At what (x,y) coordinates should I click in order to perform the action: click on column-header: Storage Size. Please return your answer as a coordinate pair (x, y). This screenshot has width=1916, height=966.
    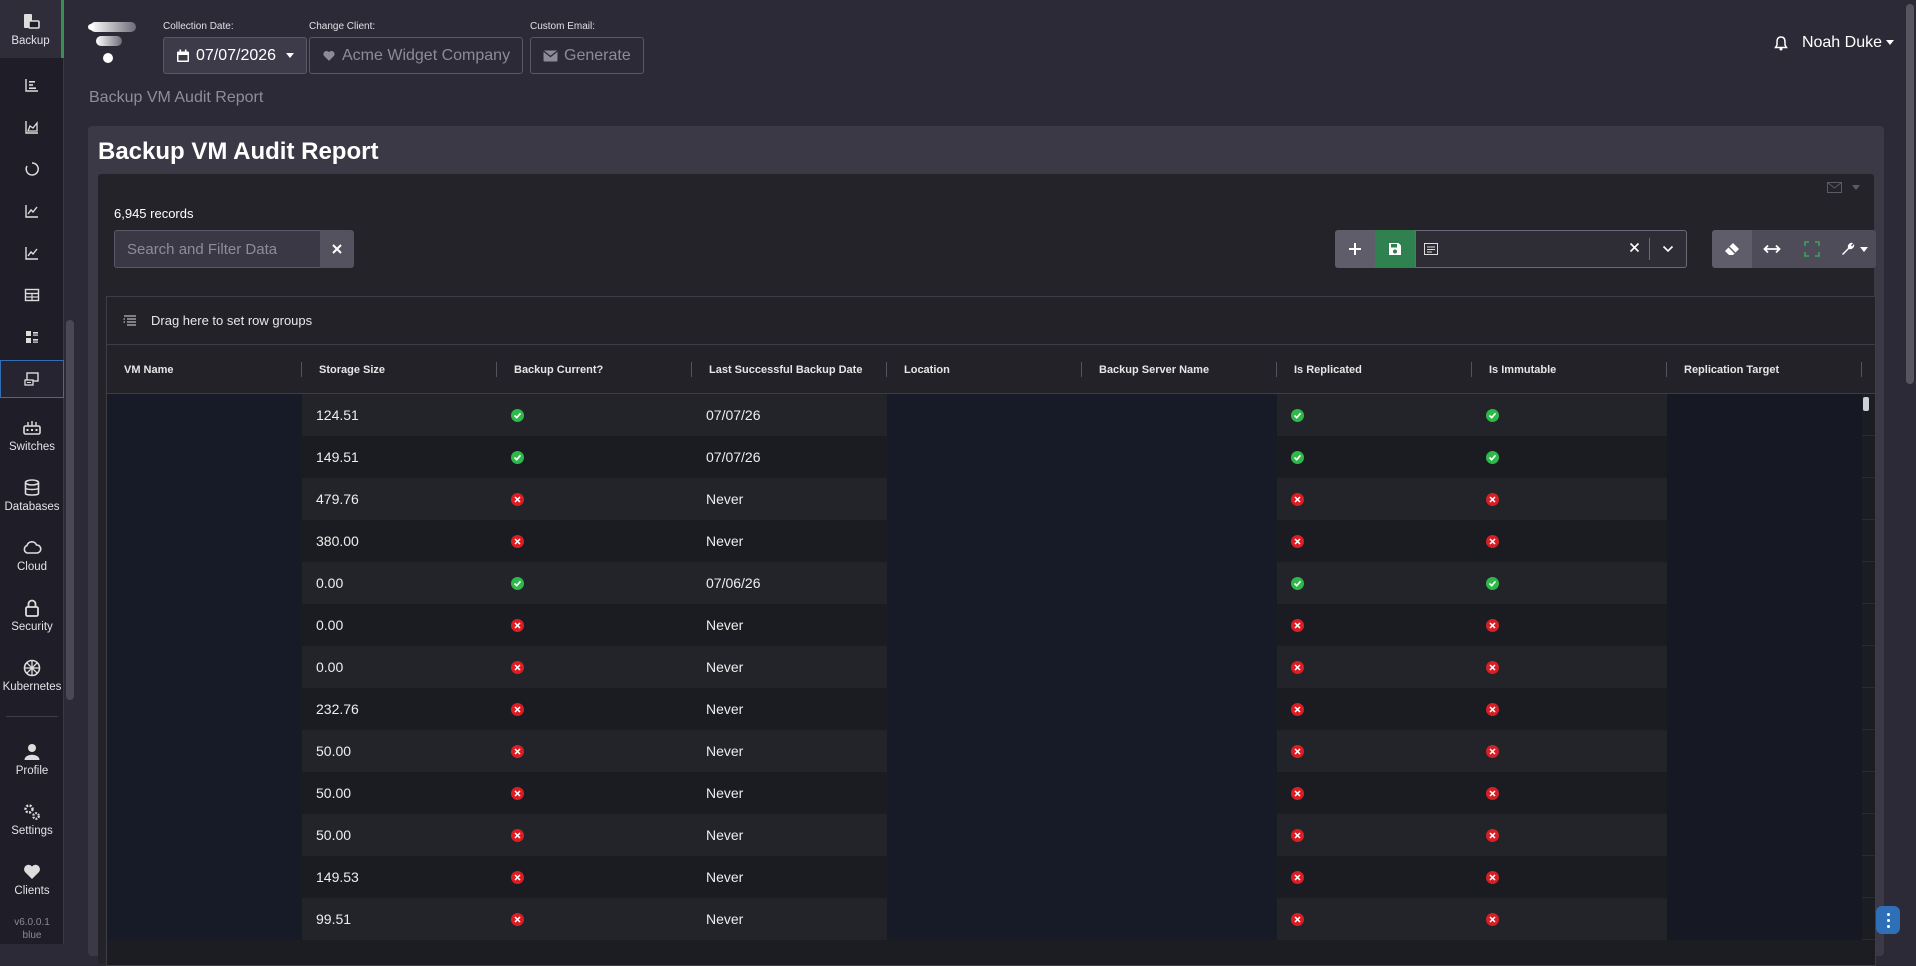
    Looking at the image, I should click on (399, 369).